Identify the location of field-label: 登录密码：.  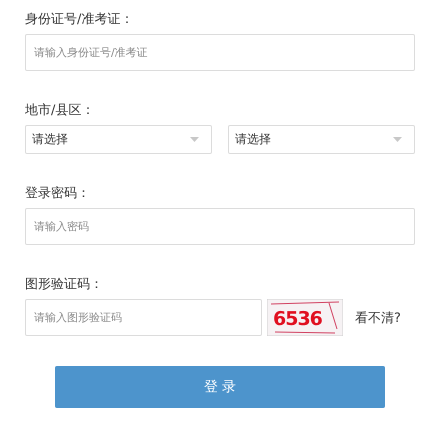
(57, 193).